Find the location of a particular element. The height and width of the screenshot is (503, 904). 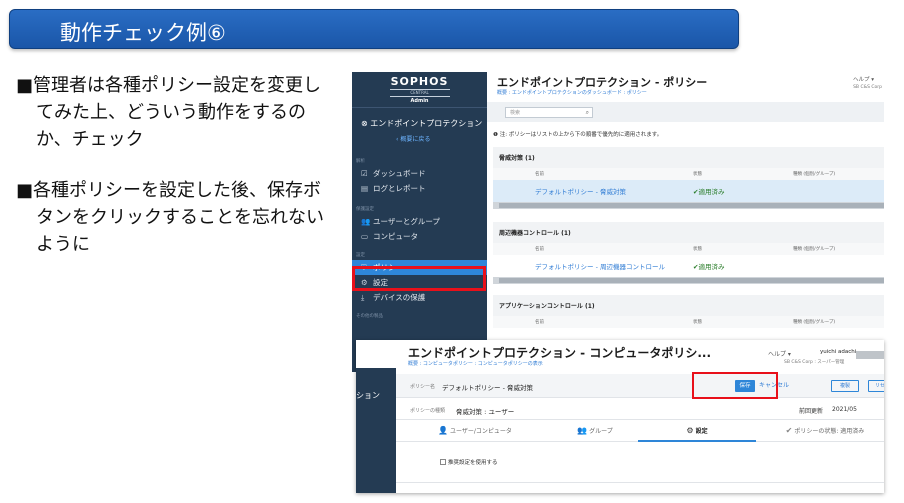

sophos-logo: SOPHOS CENTRAL Admin is located at coordinates (419, 90).